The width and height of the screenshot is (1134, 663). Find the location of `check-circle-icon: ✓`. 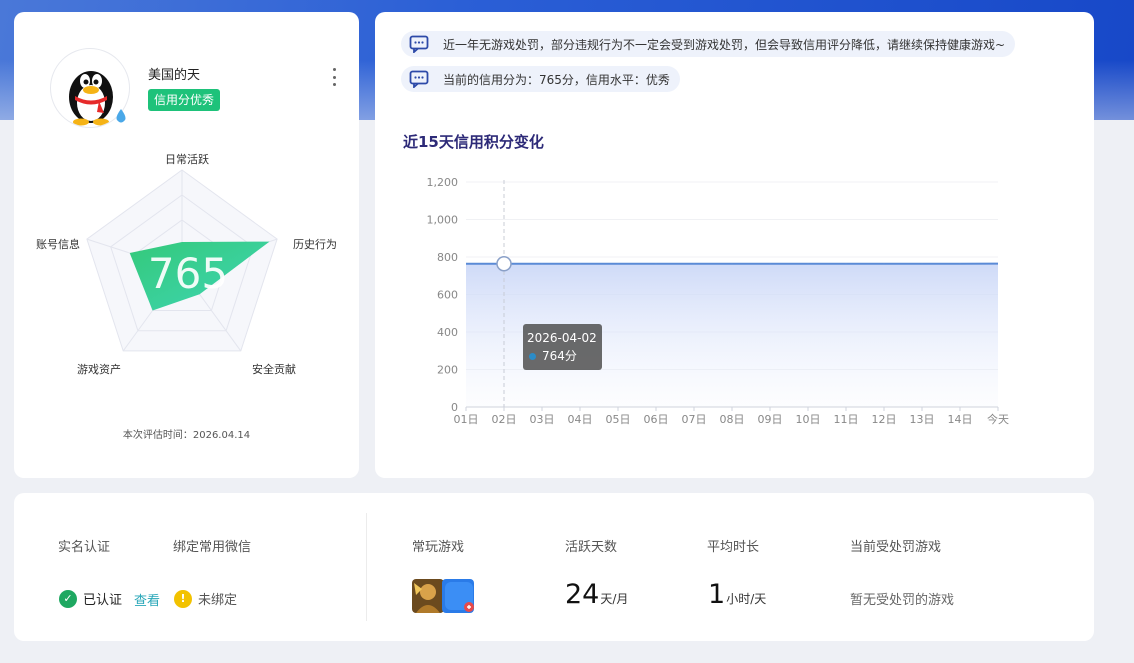

check-circle-icon: ✓ is located at coordinates (68, 598).